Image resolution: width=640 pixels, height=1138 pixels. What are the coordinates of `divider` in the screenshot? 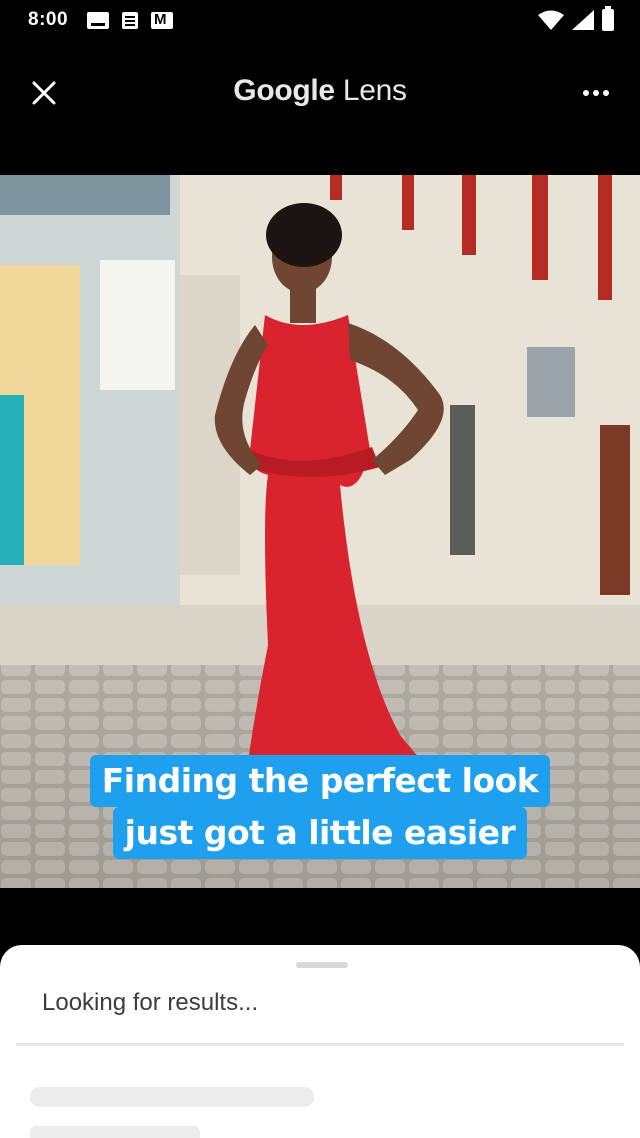 It's located at (320, 1044).